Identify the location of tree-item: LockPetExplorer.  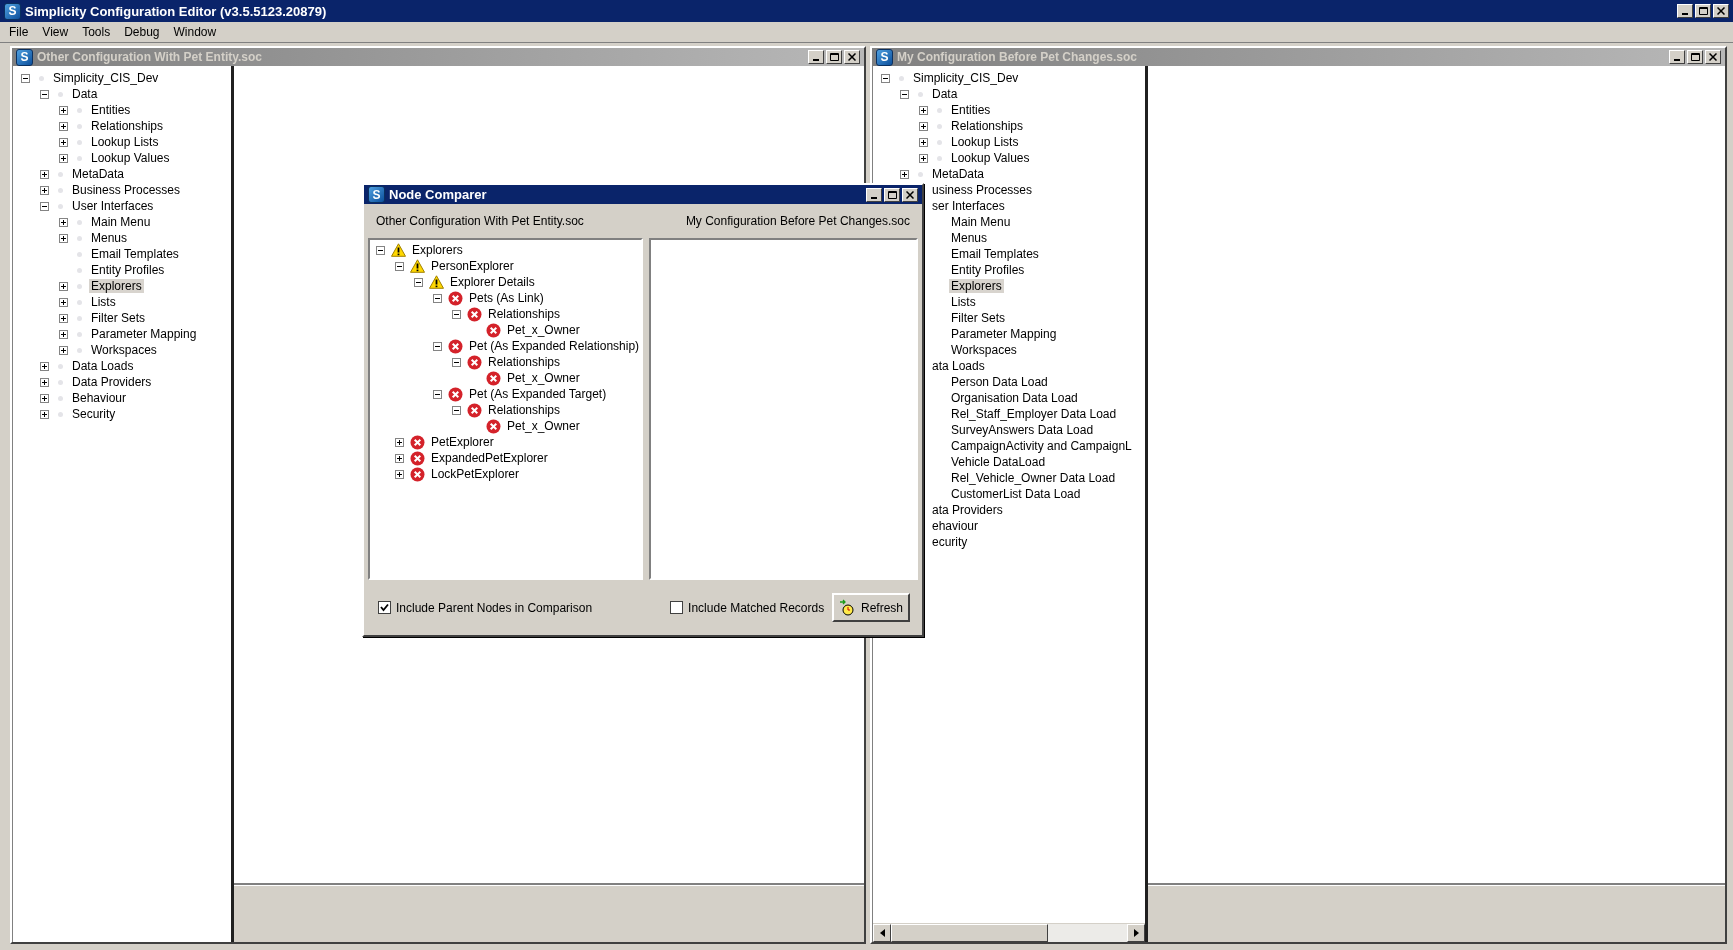
(475, 474).